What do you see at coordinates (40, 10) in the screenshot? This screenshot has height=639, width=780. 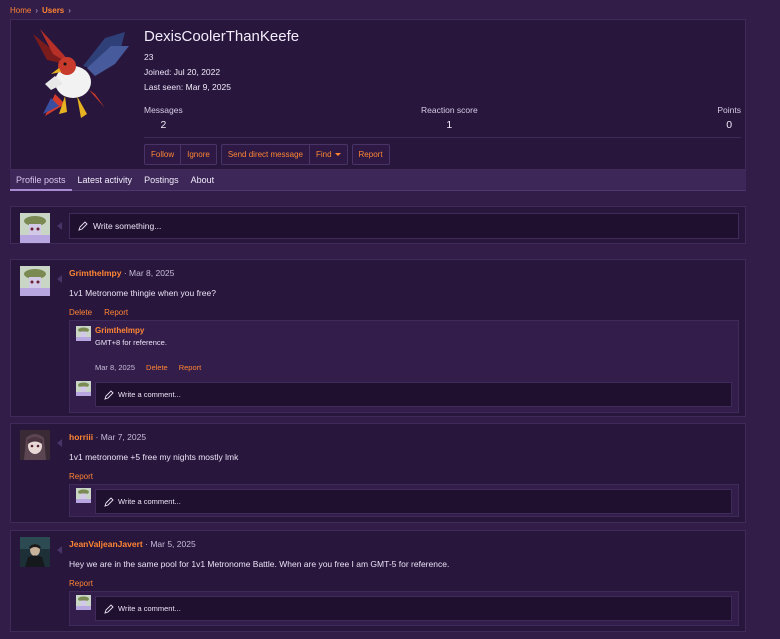 I see `breadcrumb: Home › Users ›` at bounding box center [40, 10].